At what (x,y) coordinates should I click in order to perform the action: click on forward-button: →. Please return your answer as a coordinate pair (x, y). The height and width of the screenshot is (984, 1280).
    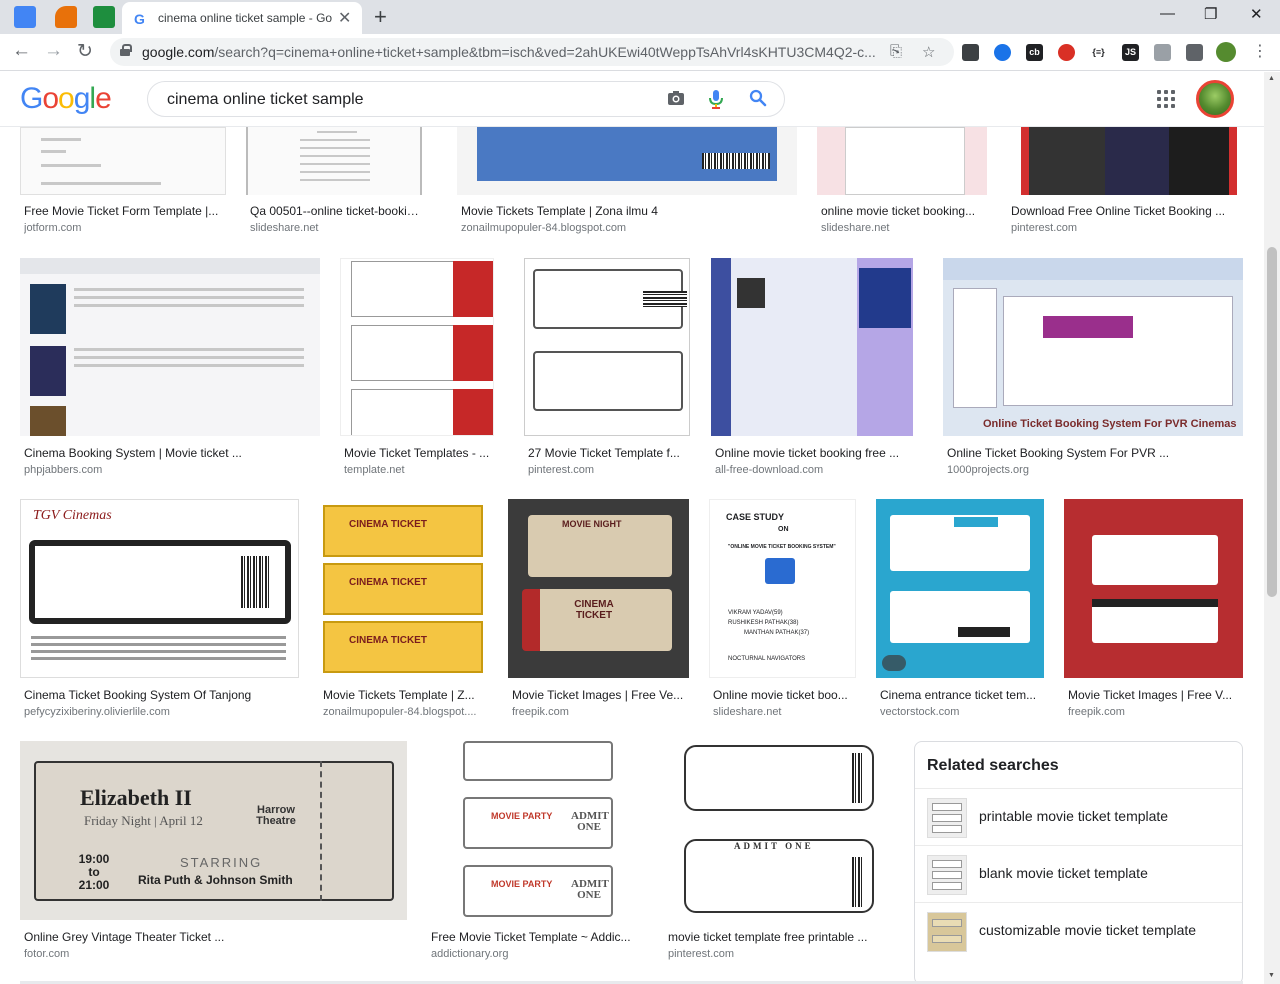
    Looking at the image, I should click on (53, 51).